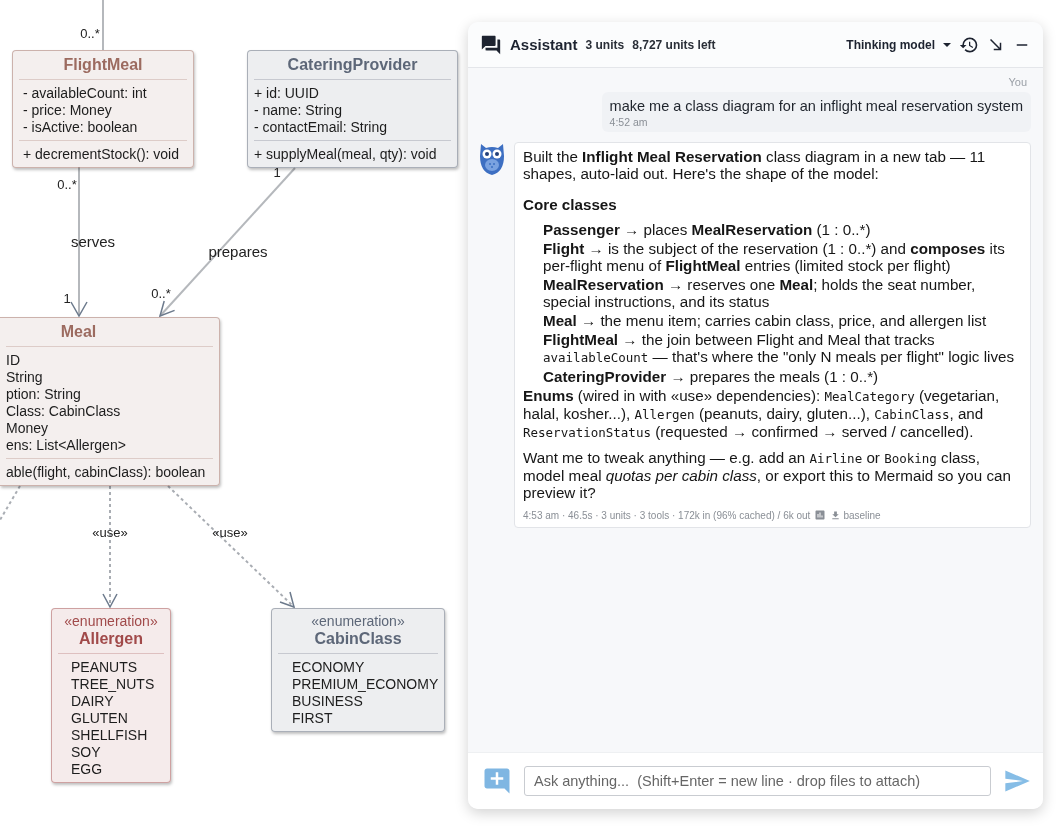 The width and height of the screenshot is (1064, 827). I want to click on class-name: FlightMeal, so click(103, 65).